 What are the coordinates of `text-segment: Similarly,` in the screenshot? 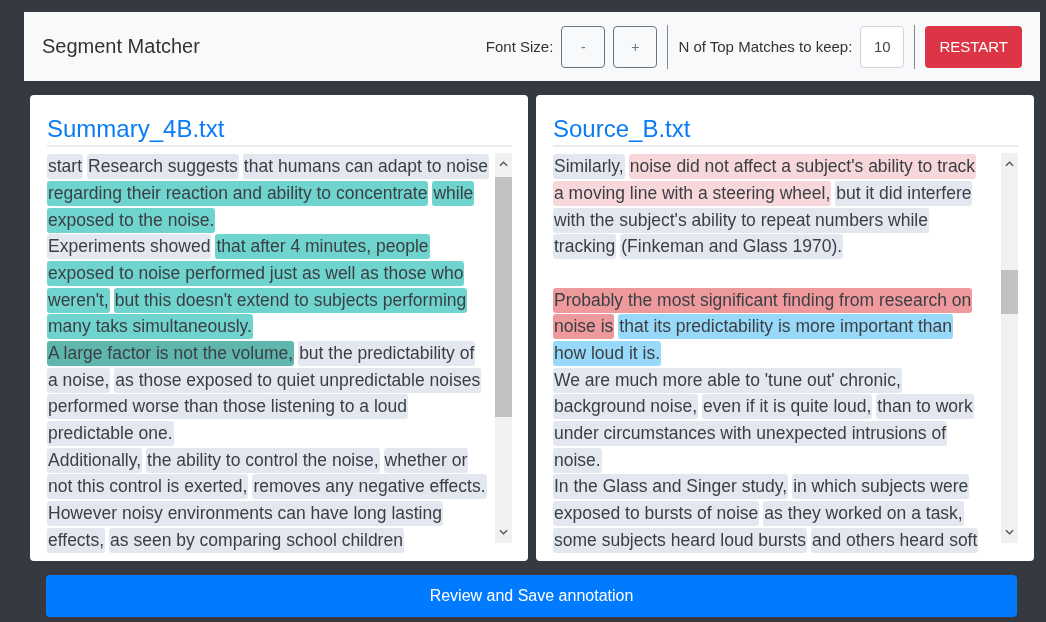 It's located at (589, 167).